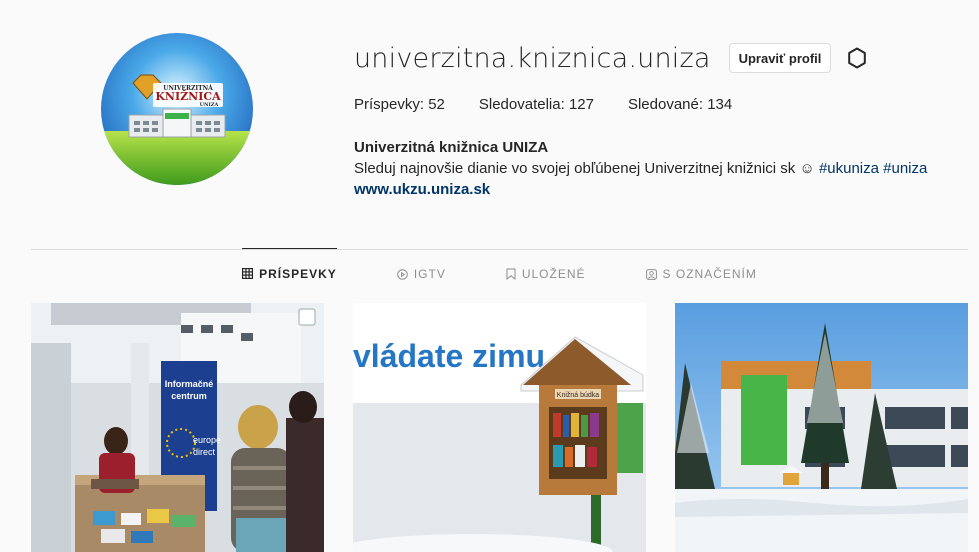 The width and height of the screenshot is (979, 552). I want to click on avatar-text-bottom: UNIZA, so click(209, 105).